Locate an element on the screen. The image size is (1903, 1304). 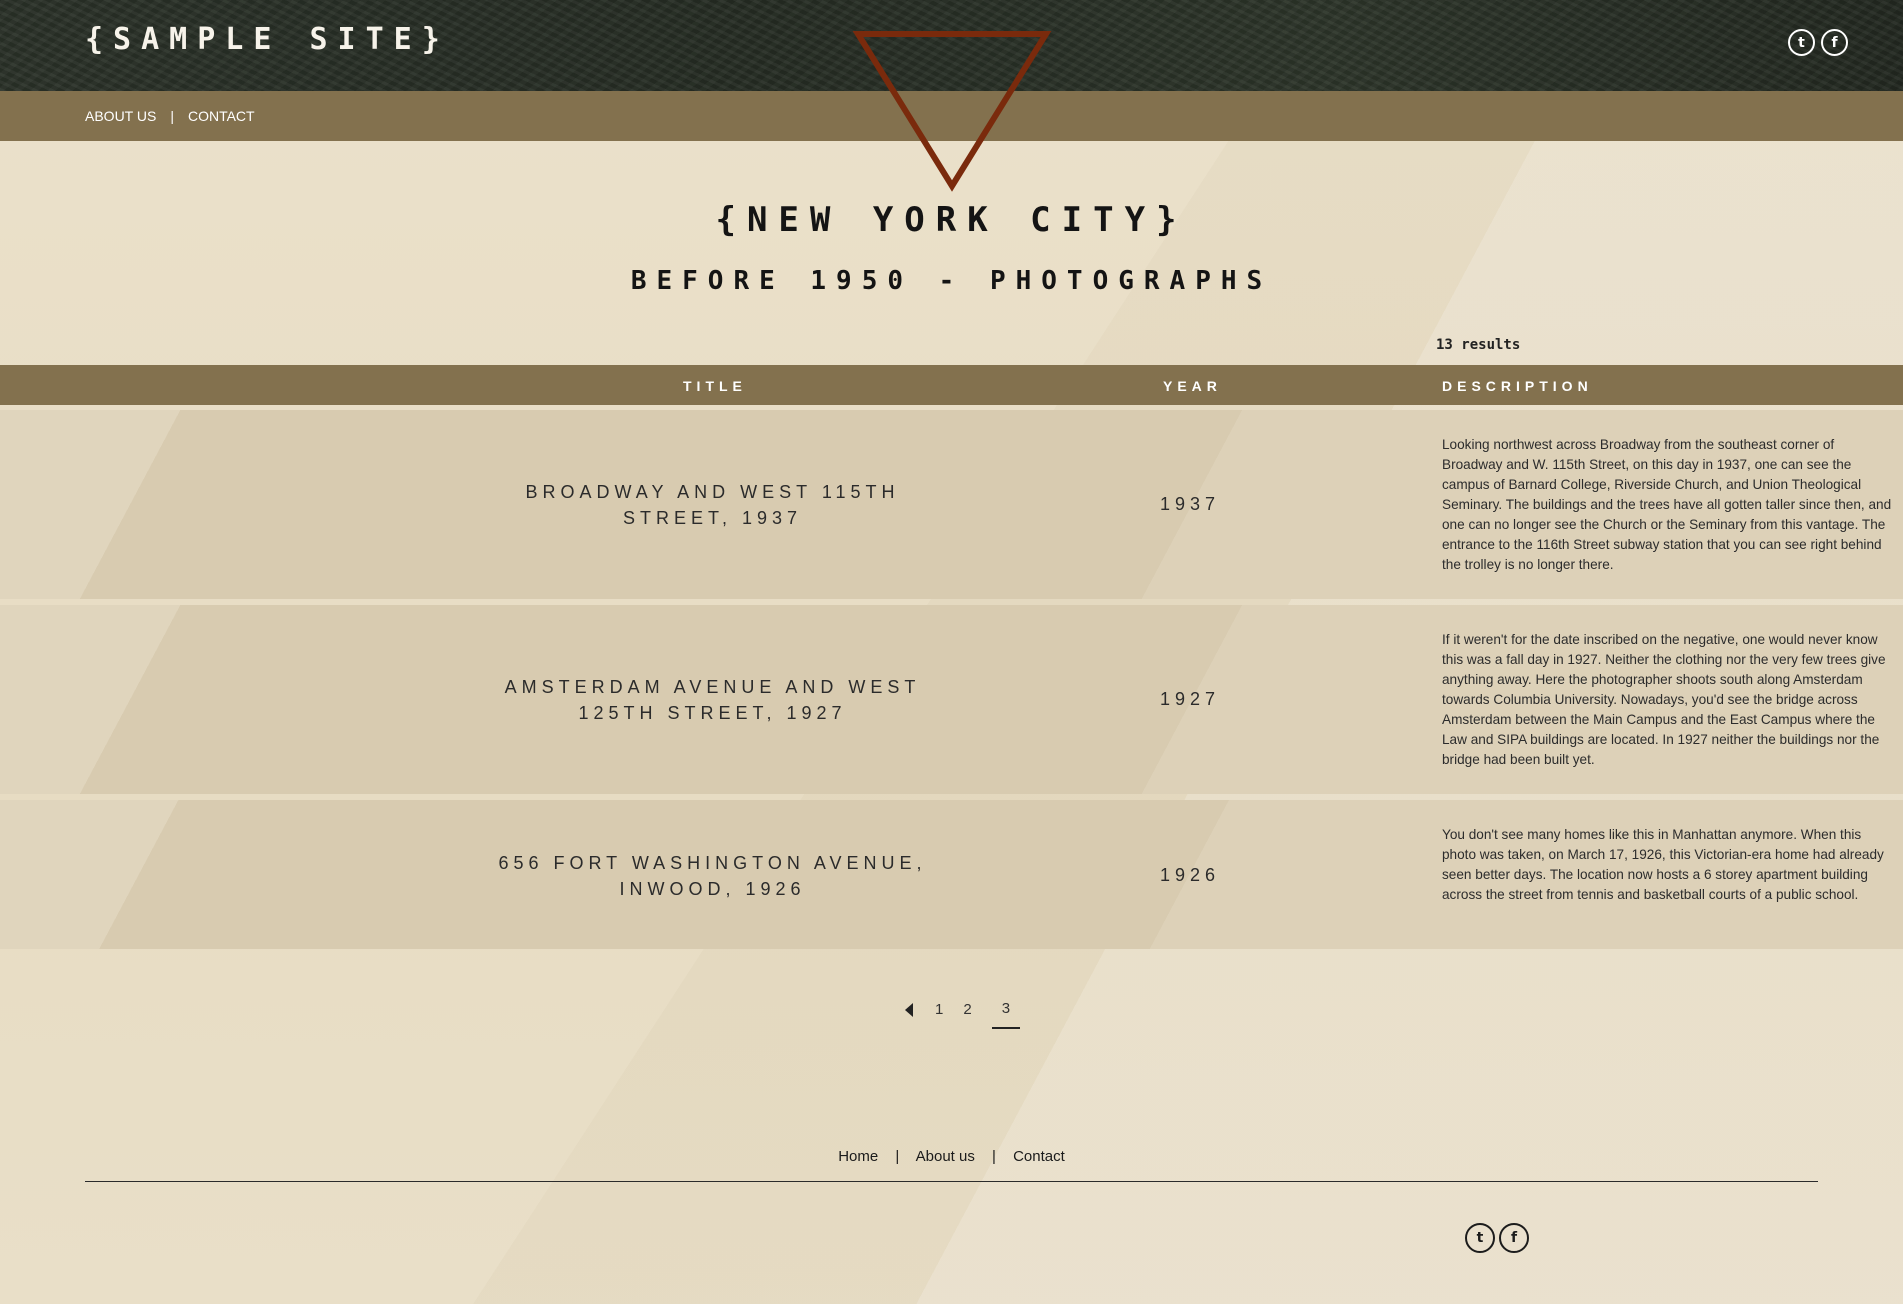
column-year: YEAR is located at coordinates (1192, 386).